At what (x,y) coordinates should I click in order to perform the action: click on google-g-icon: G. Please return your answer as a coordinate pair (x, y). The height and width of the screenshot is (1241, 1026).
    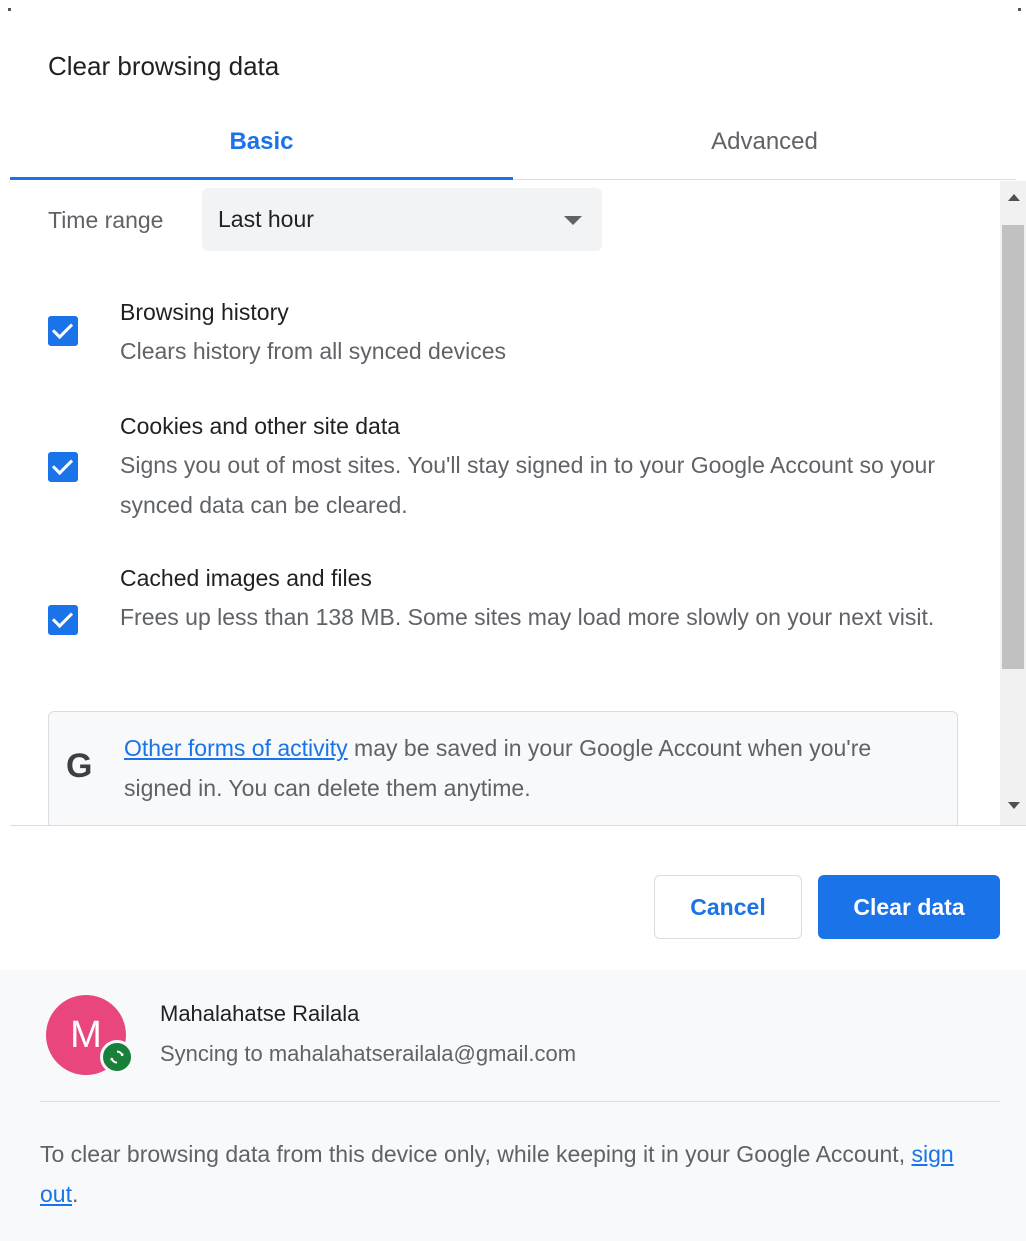
    Looking at the image, I should click on (79, 766).